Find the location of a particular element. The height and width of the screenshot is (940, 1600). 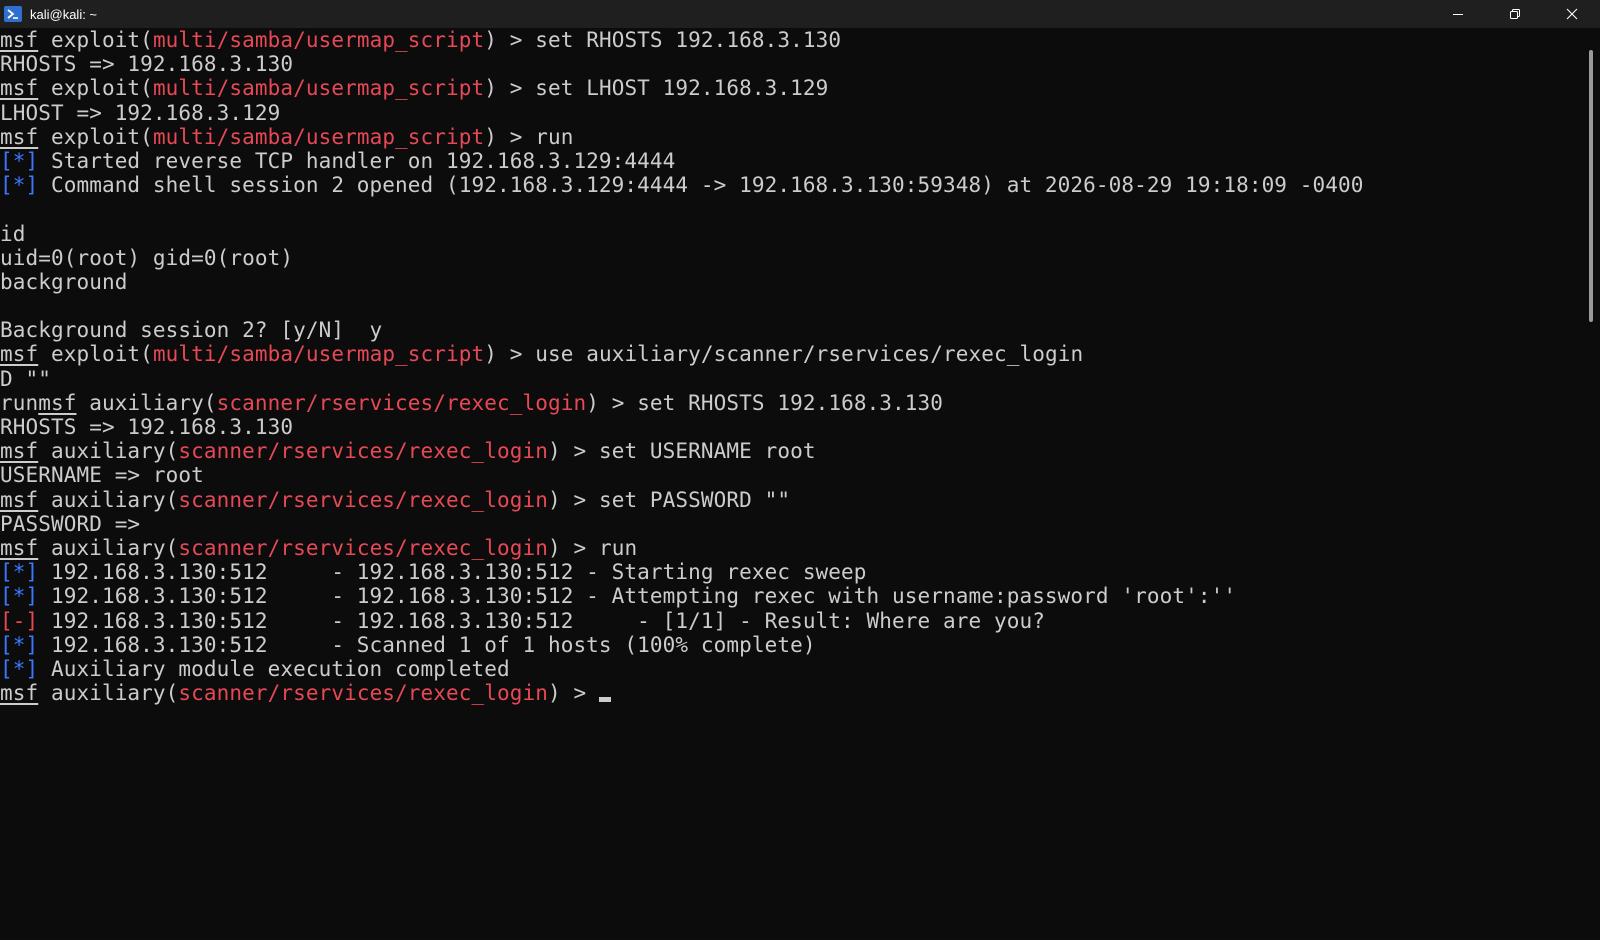

window-controls is located at coordinates (1514, 14).